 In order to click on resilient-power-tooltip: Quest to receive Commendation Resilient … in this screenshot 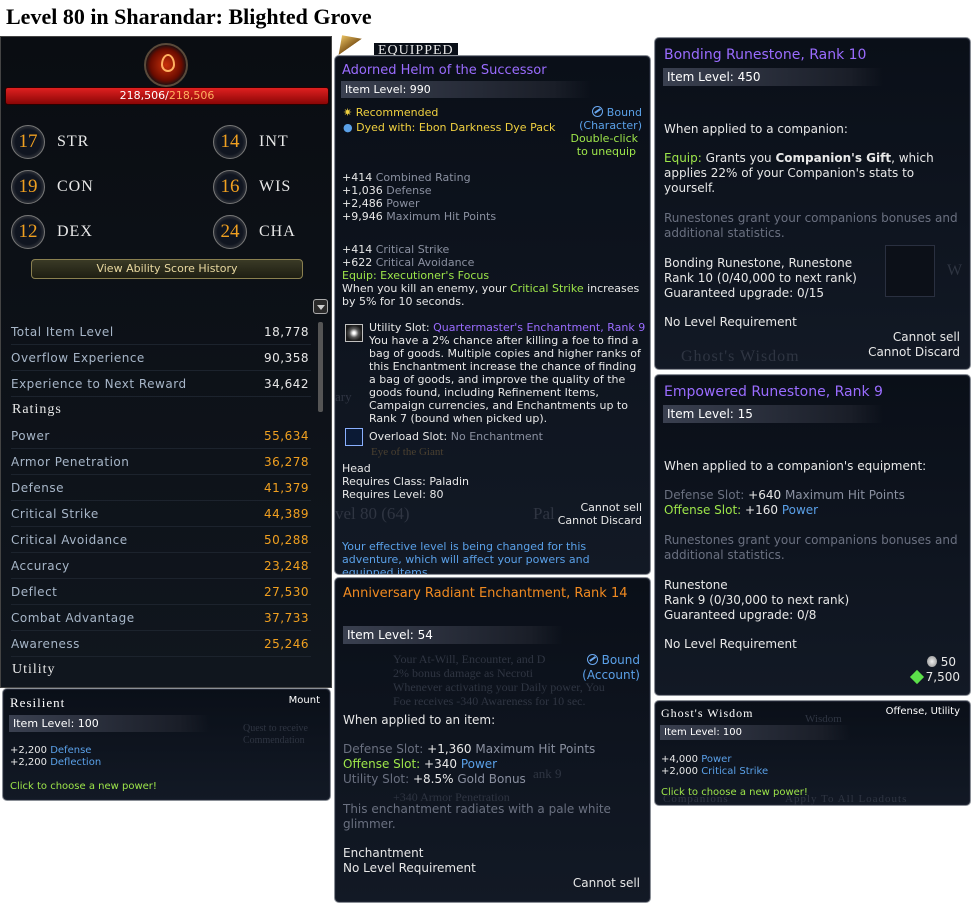, I will do `click(166, 744)`.